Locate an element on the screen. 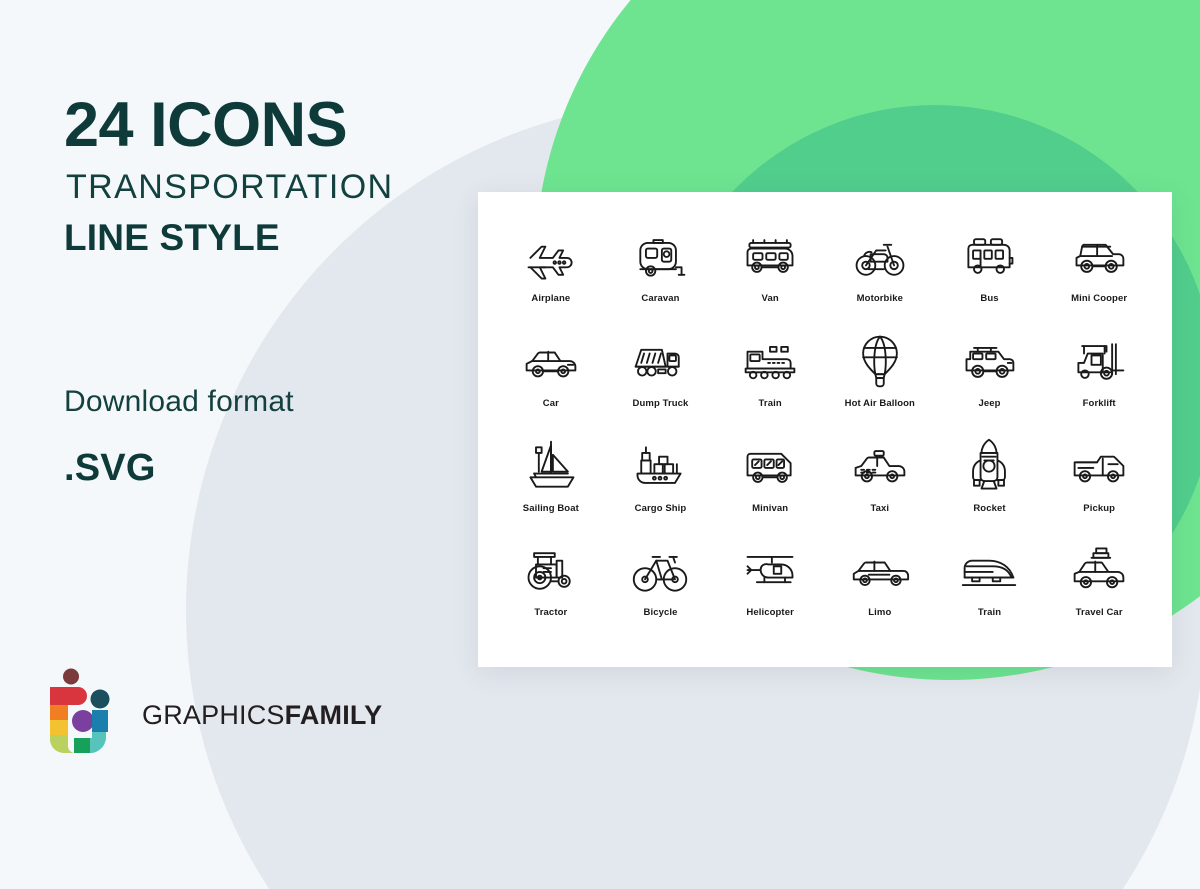 The width and height of the screenshot is (1200, 889). icon-cell-rocket: Rocket is located at coordinates (990, 488).